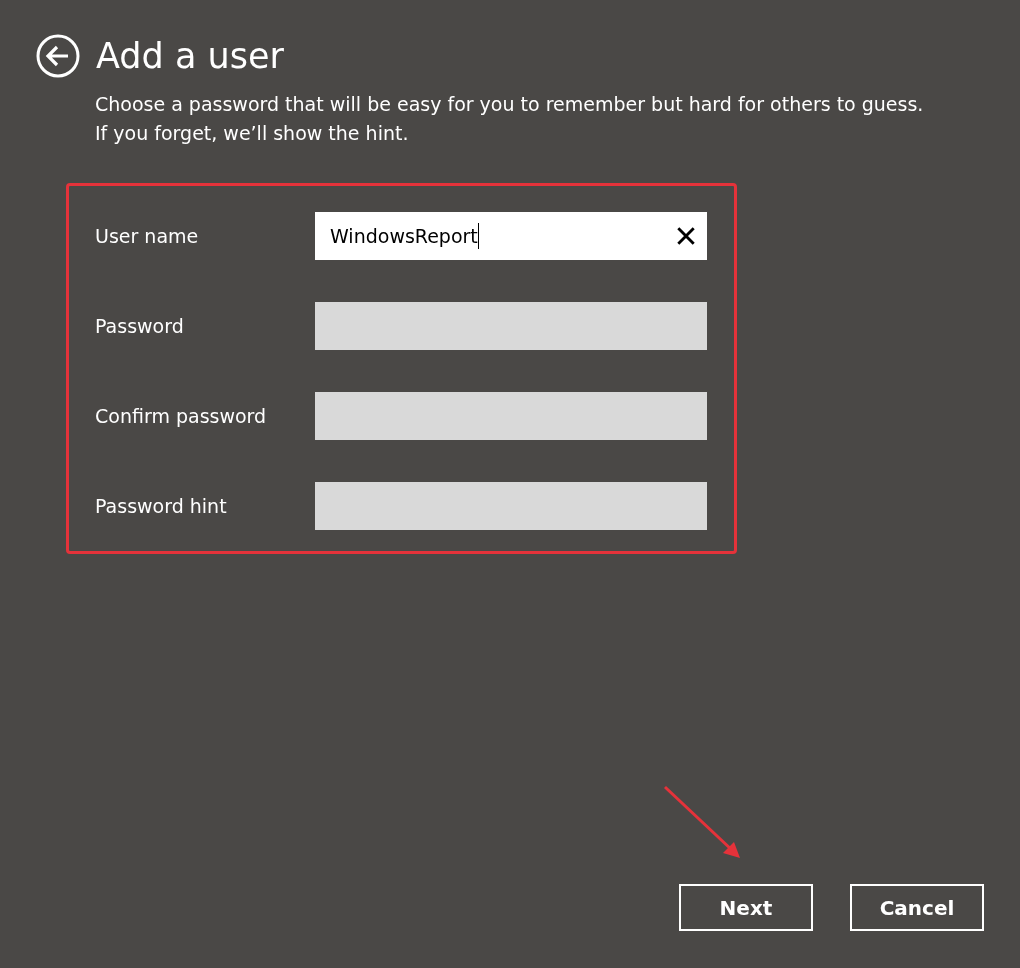 The image size is (1020, 968). What do you see at coordinates (686, 236) in the screenshot?
I see `close-icon` at bounding box center [686, 236].